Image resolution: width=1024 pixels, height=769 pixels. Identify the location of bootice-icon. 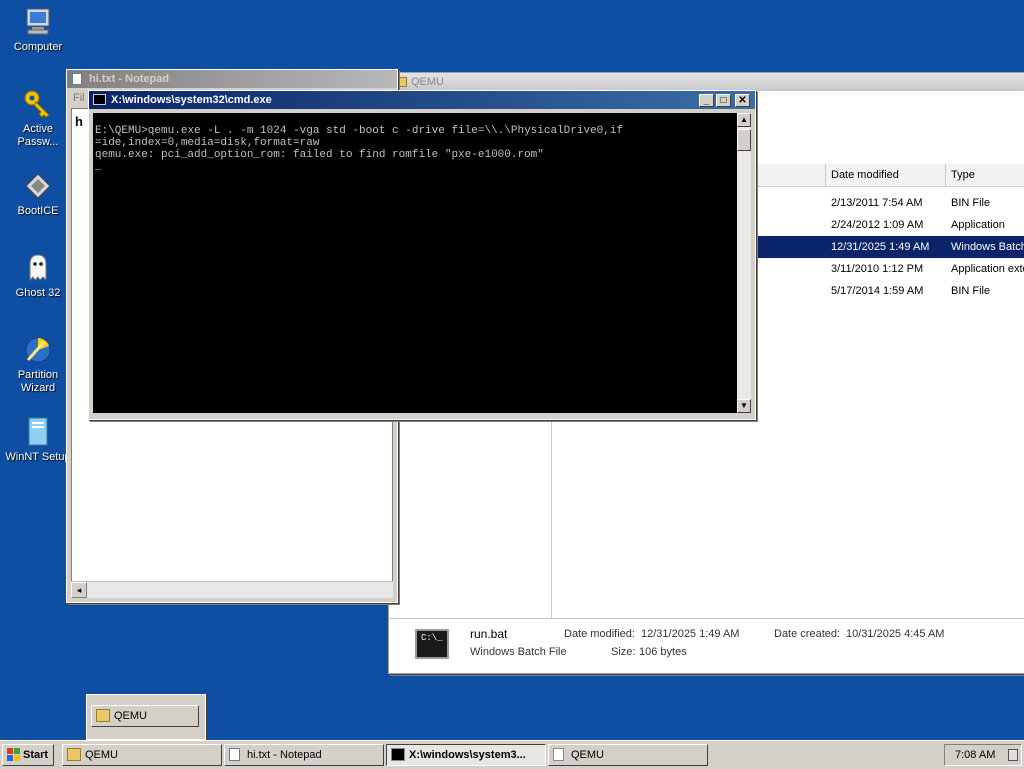
(38, 186).